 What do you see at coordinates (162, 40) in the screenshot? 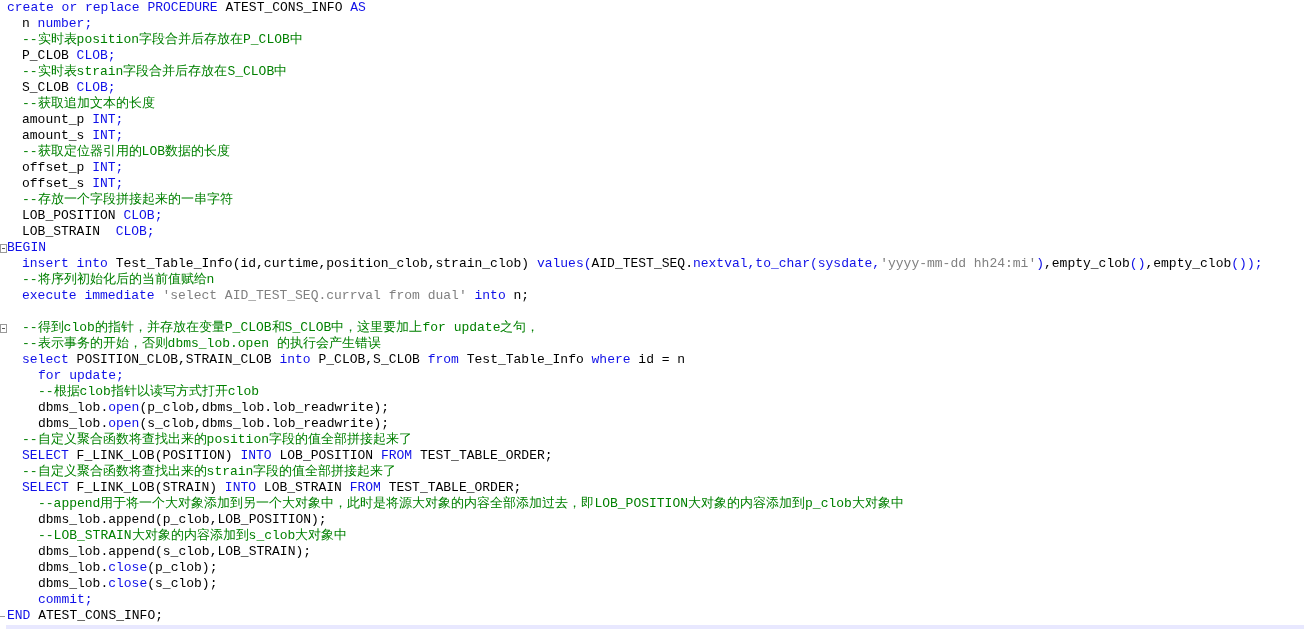
I see `code-line: --实时表position字段合并后存放在P_CLOB中` at bounding box center [162, 40].